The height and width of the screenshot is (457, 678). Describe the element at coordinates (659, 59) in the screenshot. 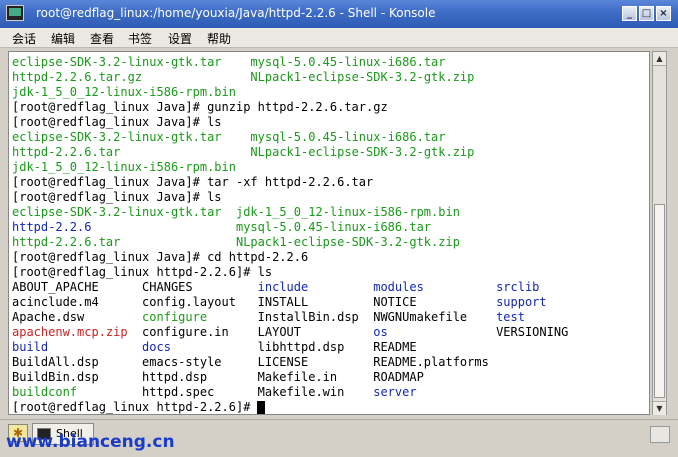

I see `scroll-up-arrow-icon: ▲` at that location.